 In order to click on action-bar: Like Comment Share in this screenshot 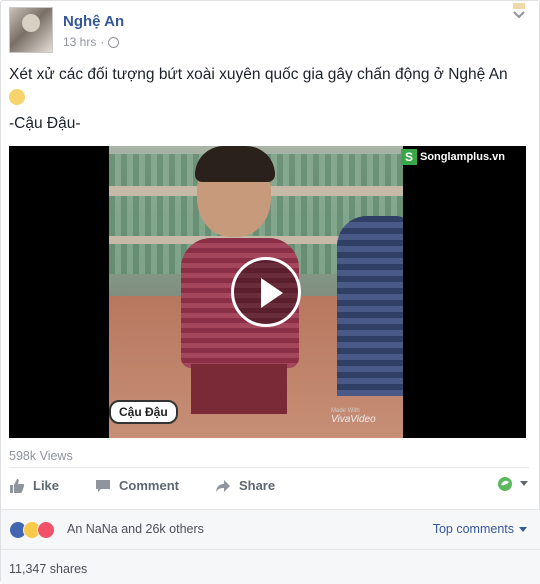, I will do `click(269, 485)`.